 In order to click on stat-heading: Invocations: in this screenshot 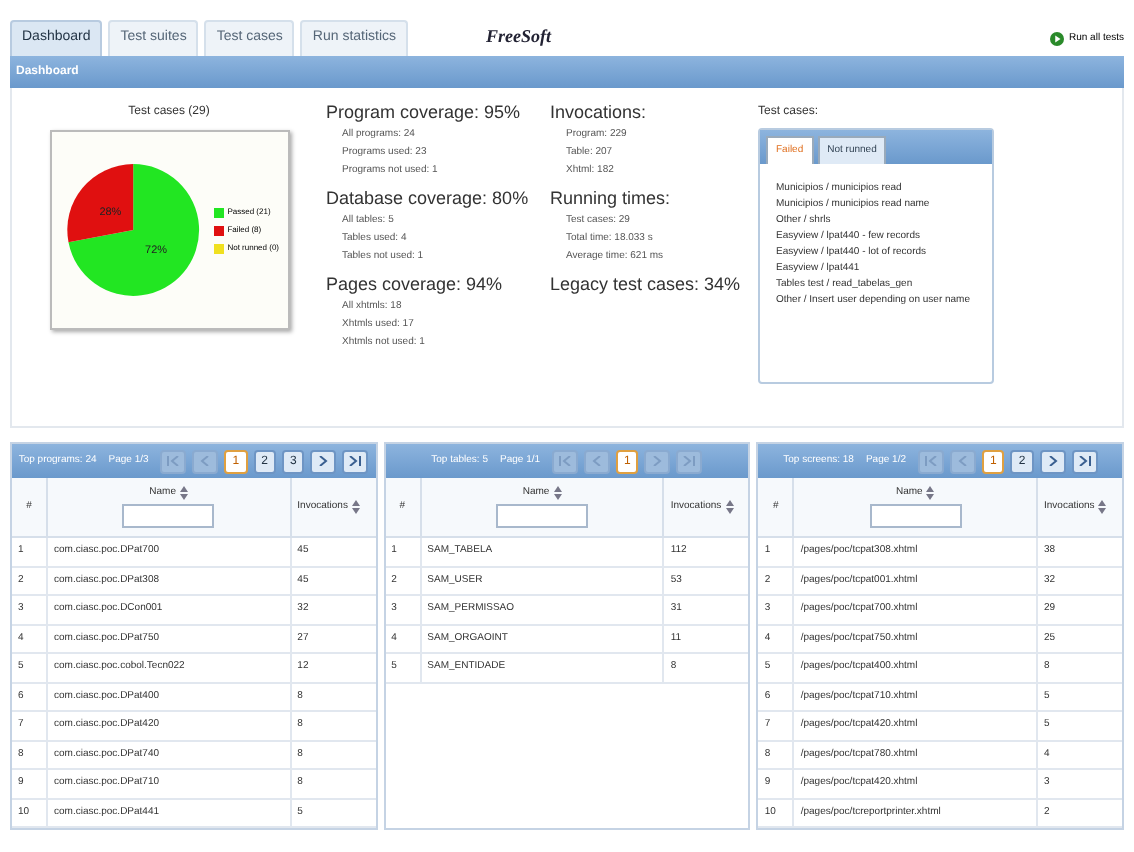, I will do `click(598, 113)`.